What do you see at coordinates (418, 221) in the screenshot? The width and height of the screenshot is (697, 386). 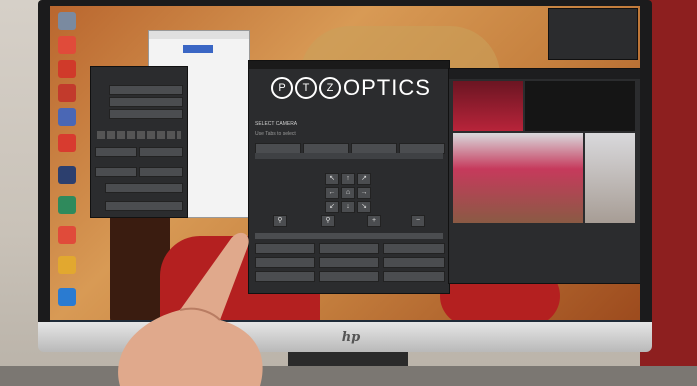 I see `focus-minus-button: −` at bounding box center [418, 221].